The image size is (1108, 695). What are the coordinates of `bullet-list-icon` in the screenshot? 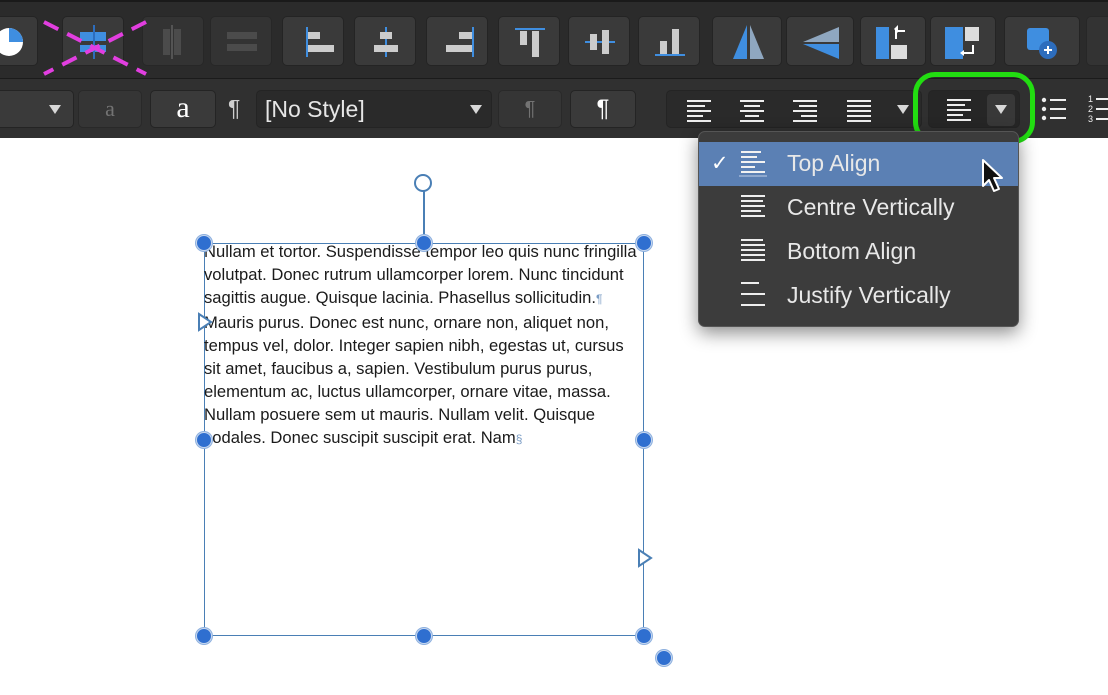 It's located at (1053, 109).